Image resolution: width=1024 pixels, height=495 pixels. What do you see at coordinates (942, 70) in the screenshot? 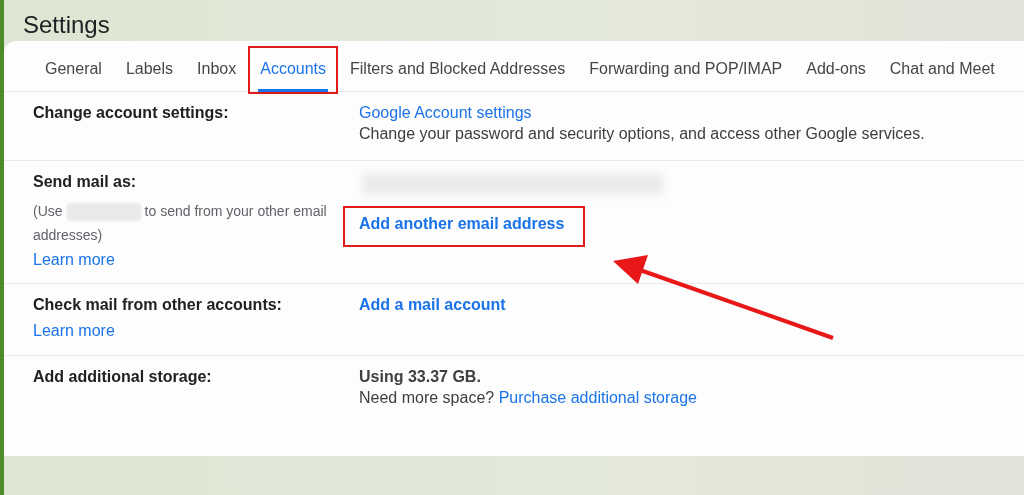
I see `tab: Chat and Meet` at bounding box center [942, 70].